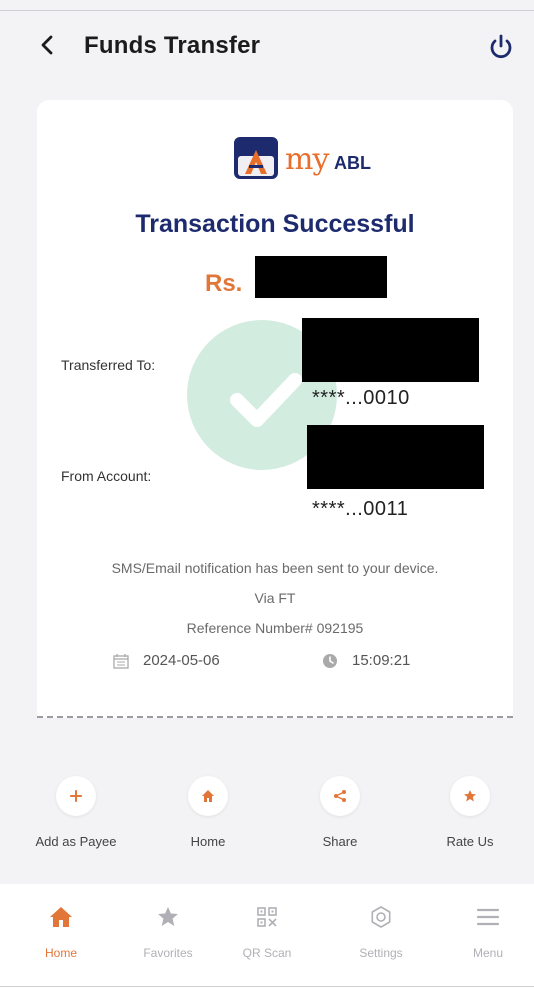  Describe the element at coordinates (361, 398) in the screenshot. I see `transferred-to-account: ****...0010` at that location.